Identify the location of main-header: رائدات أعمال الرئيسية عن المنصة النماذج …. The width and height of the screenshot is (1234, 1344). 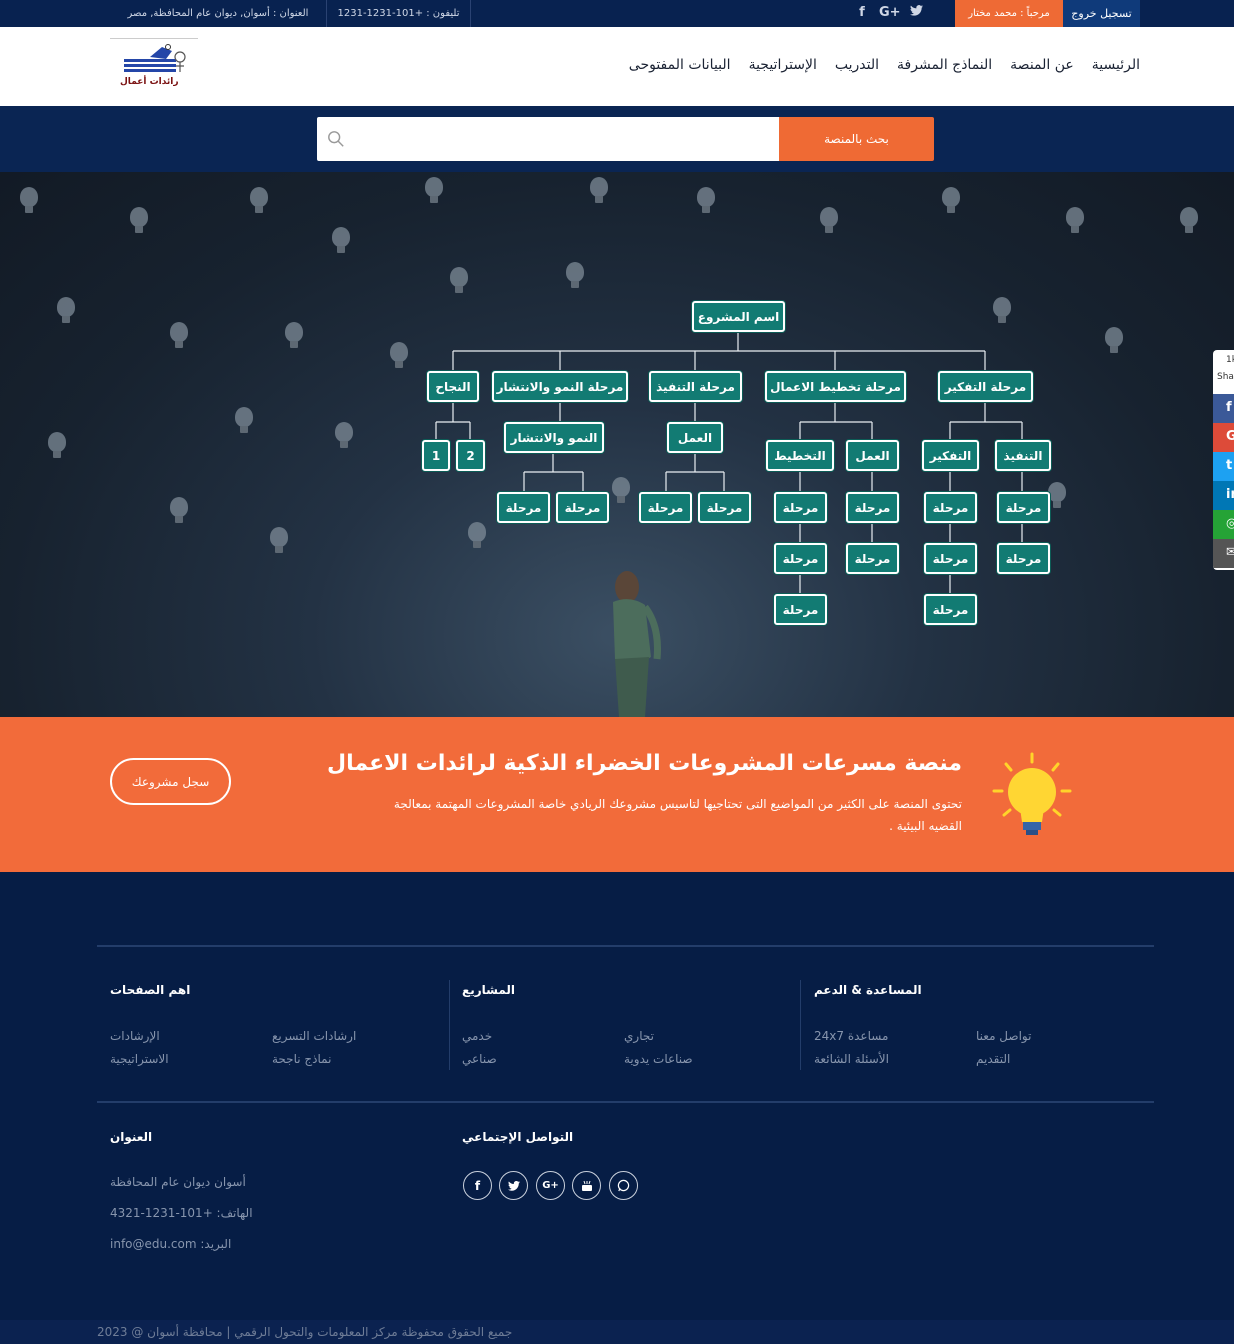
(617, 66).